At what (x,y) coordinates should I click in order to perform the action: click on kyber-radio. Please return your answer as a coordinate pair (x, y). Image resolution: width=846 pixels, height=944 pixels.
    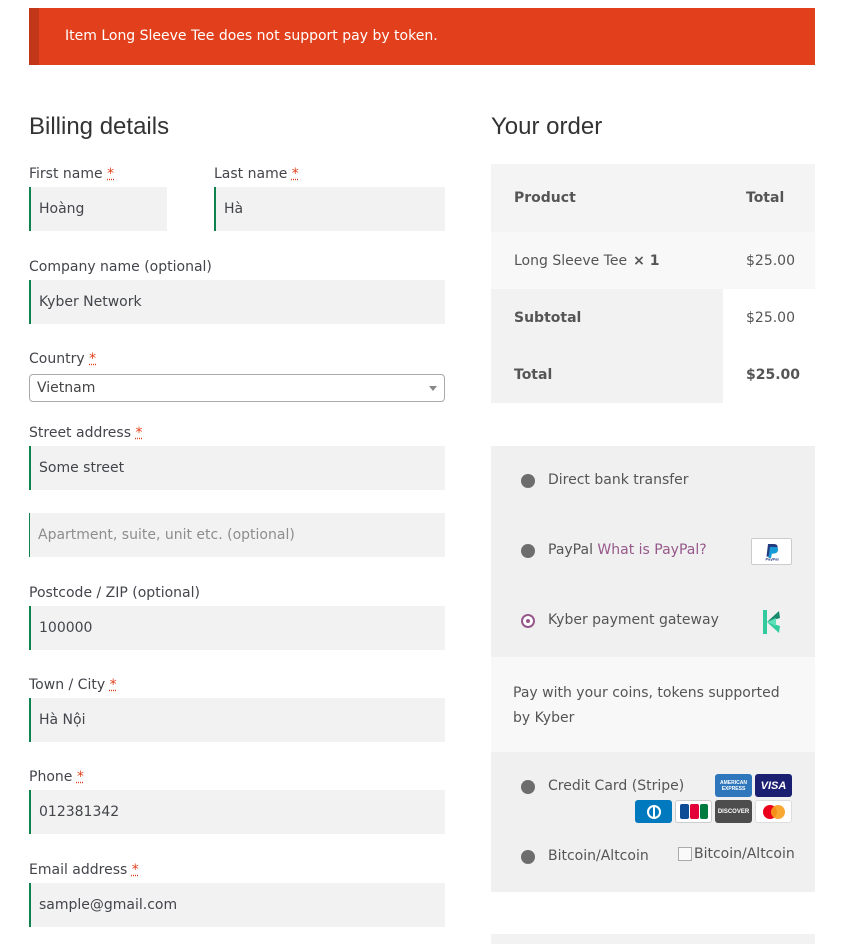
    Looking at the image, I should click on (528, 621).